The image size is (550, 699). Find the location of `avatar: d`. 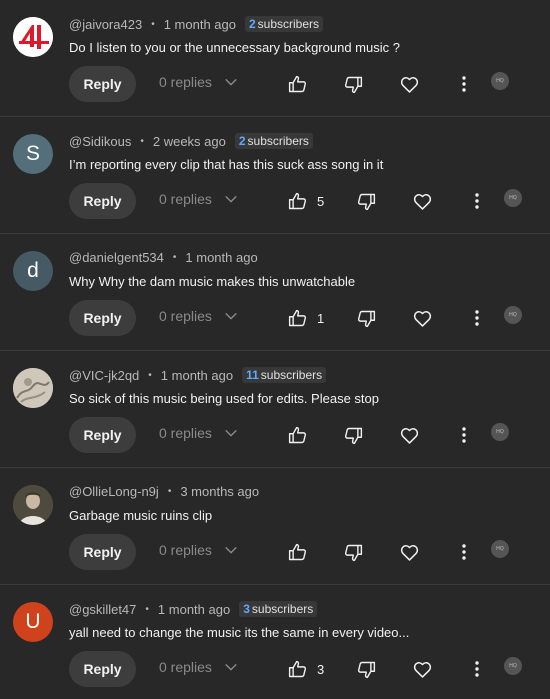

avatar: d is located at coordinates (33, 271).